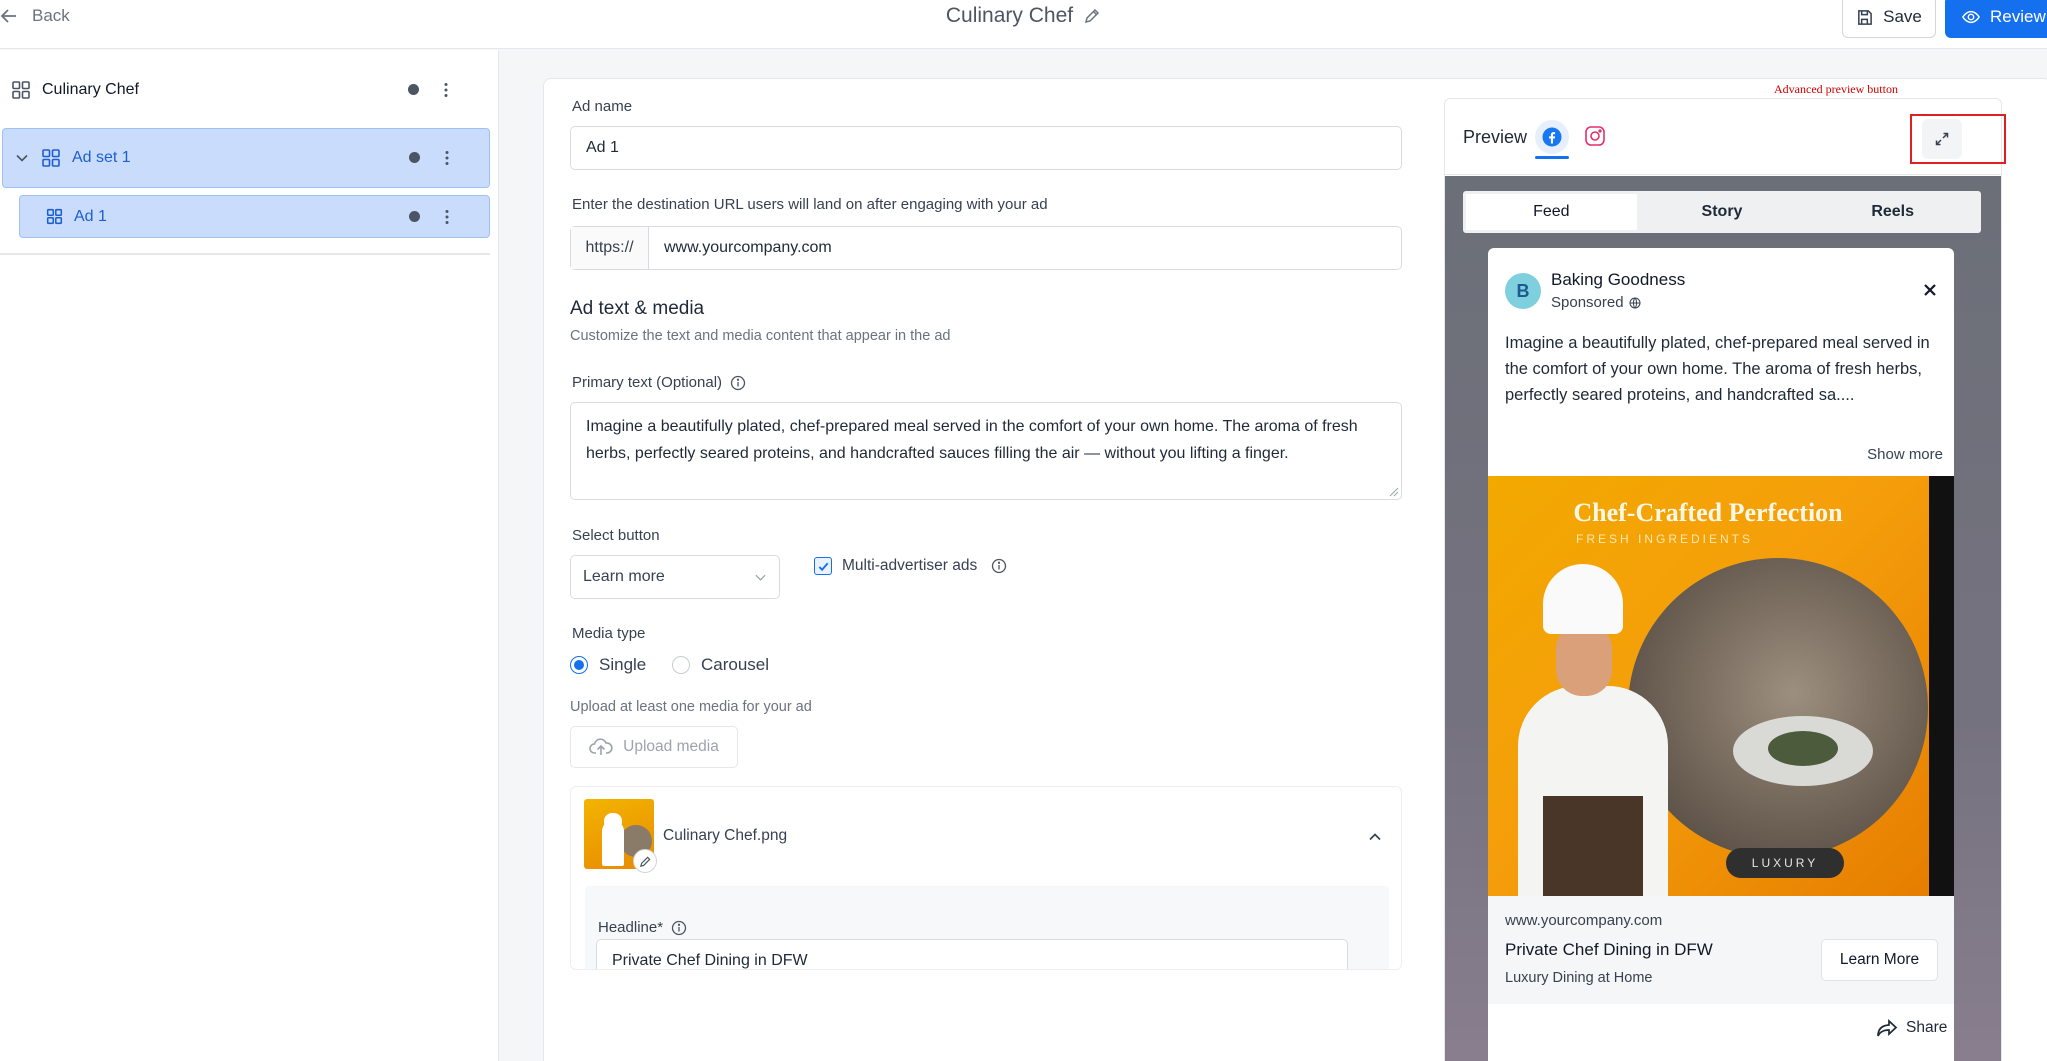 The width and height of the screenshot is (2047, 1061). I want to click on preview-label: Preview, so click(1495, 137).